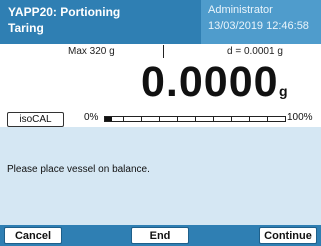 This screenshot has width=321, height=246. Describe the element at coordinates (300, 117) in the screenshot. I see `range-max-label: 100%` at that location.